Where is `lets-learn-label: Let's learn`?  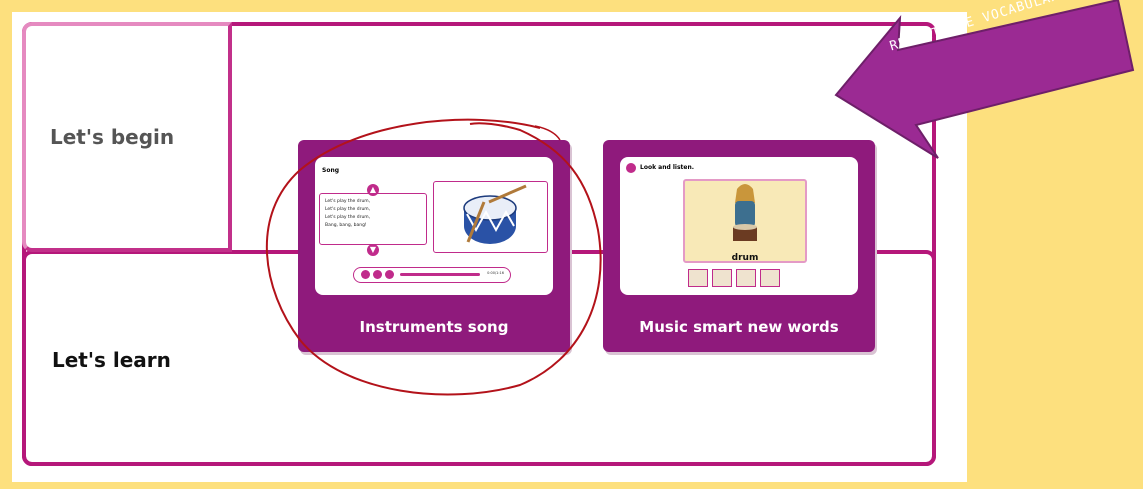
lets-learn-label: Let's learn is located at coordinates (111, 360).